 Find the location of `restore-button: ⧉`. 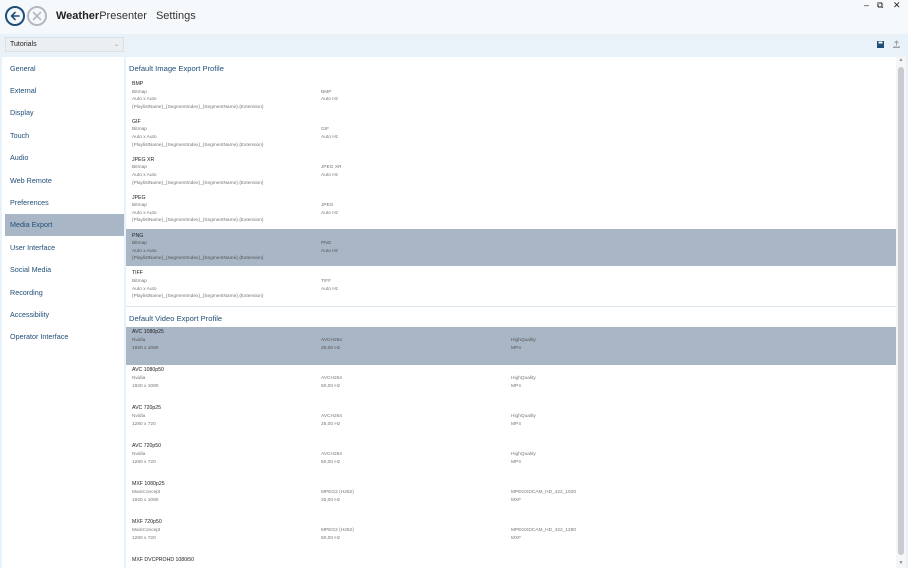

restore-button: ⧉ is located at coordinates (880, 5).